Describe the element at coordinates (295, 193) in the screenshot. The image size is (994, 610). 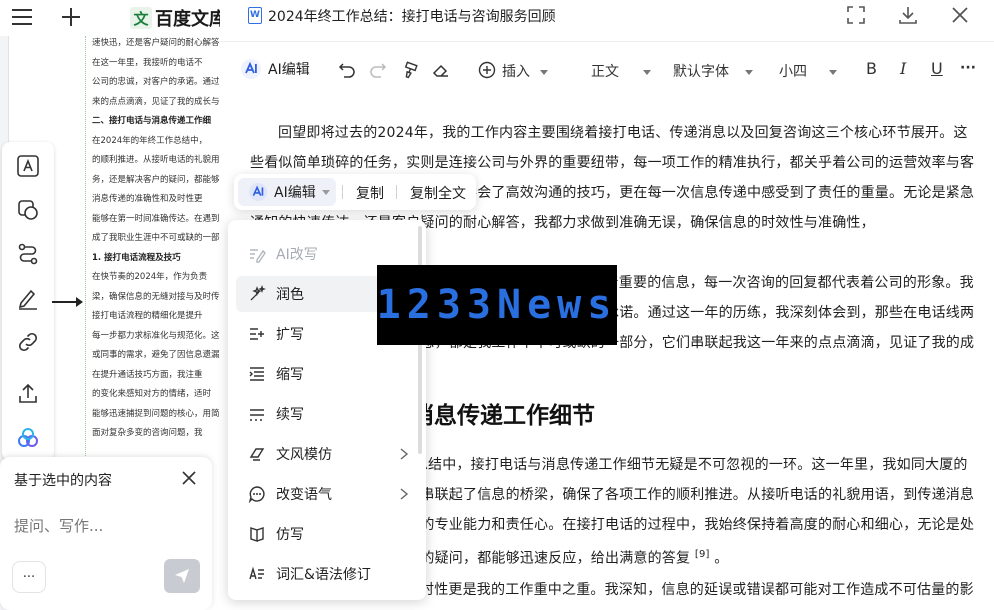
I see `selection-ai-label: AI编辑` at that location.